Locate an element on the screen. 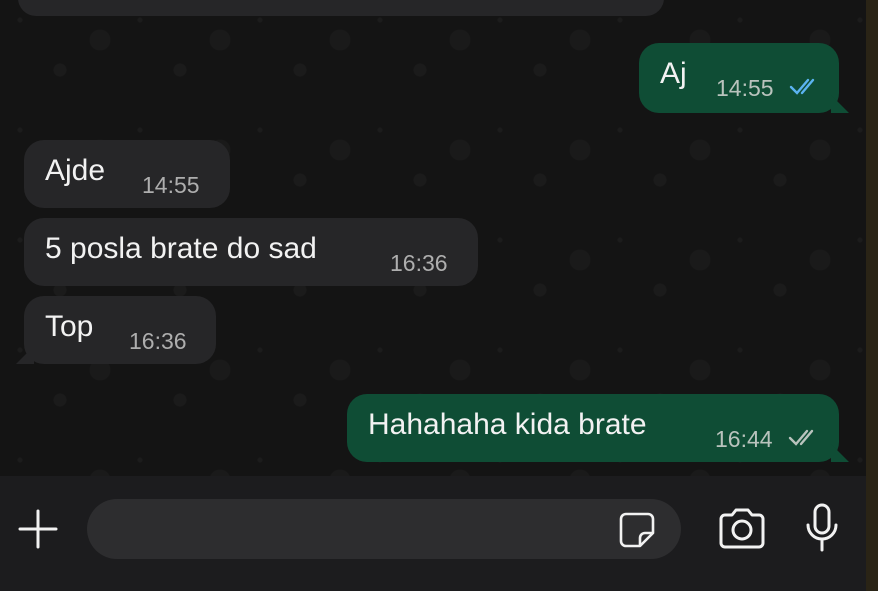 The image size is (878, 591). sticker-icon is located at coordinates (637, 530).